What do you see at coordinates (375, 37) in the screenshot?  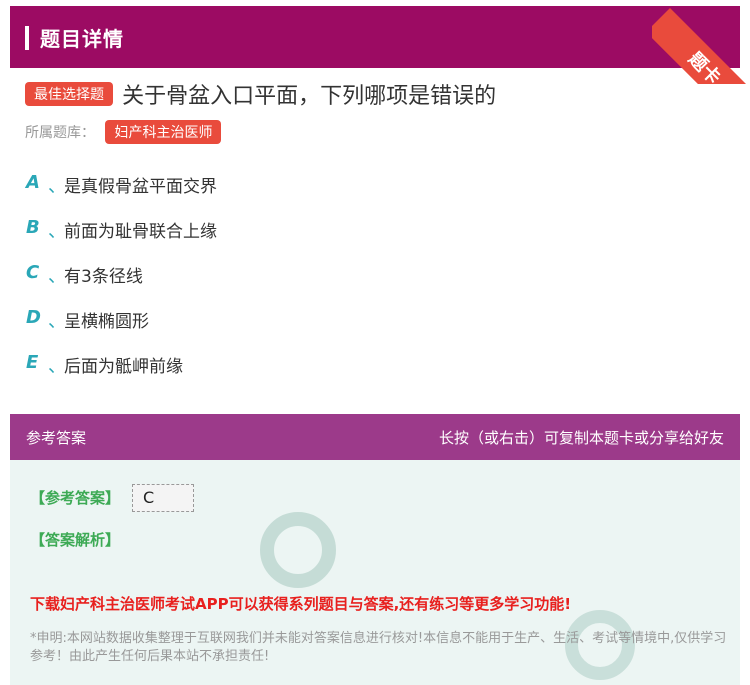 I see `page-header: 题目详情` at bounding box center [375, 37].